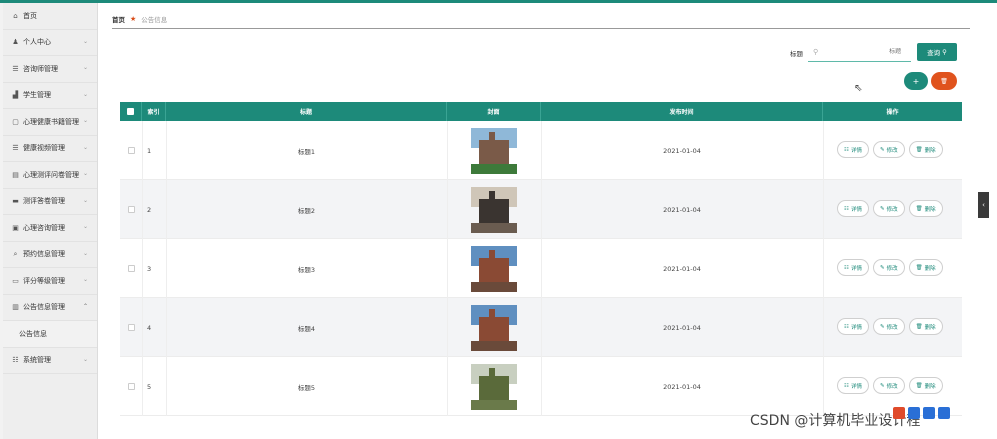 This screenshot has height=439, width=997. I want to click on search-input, so click(861, 51).